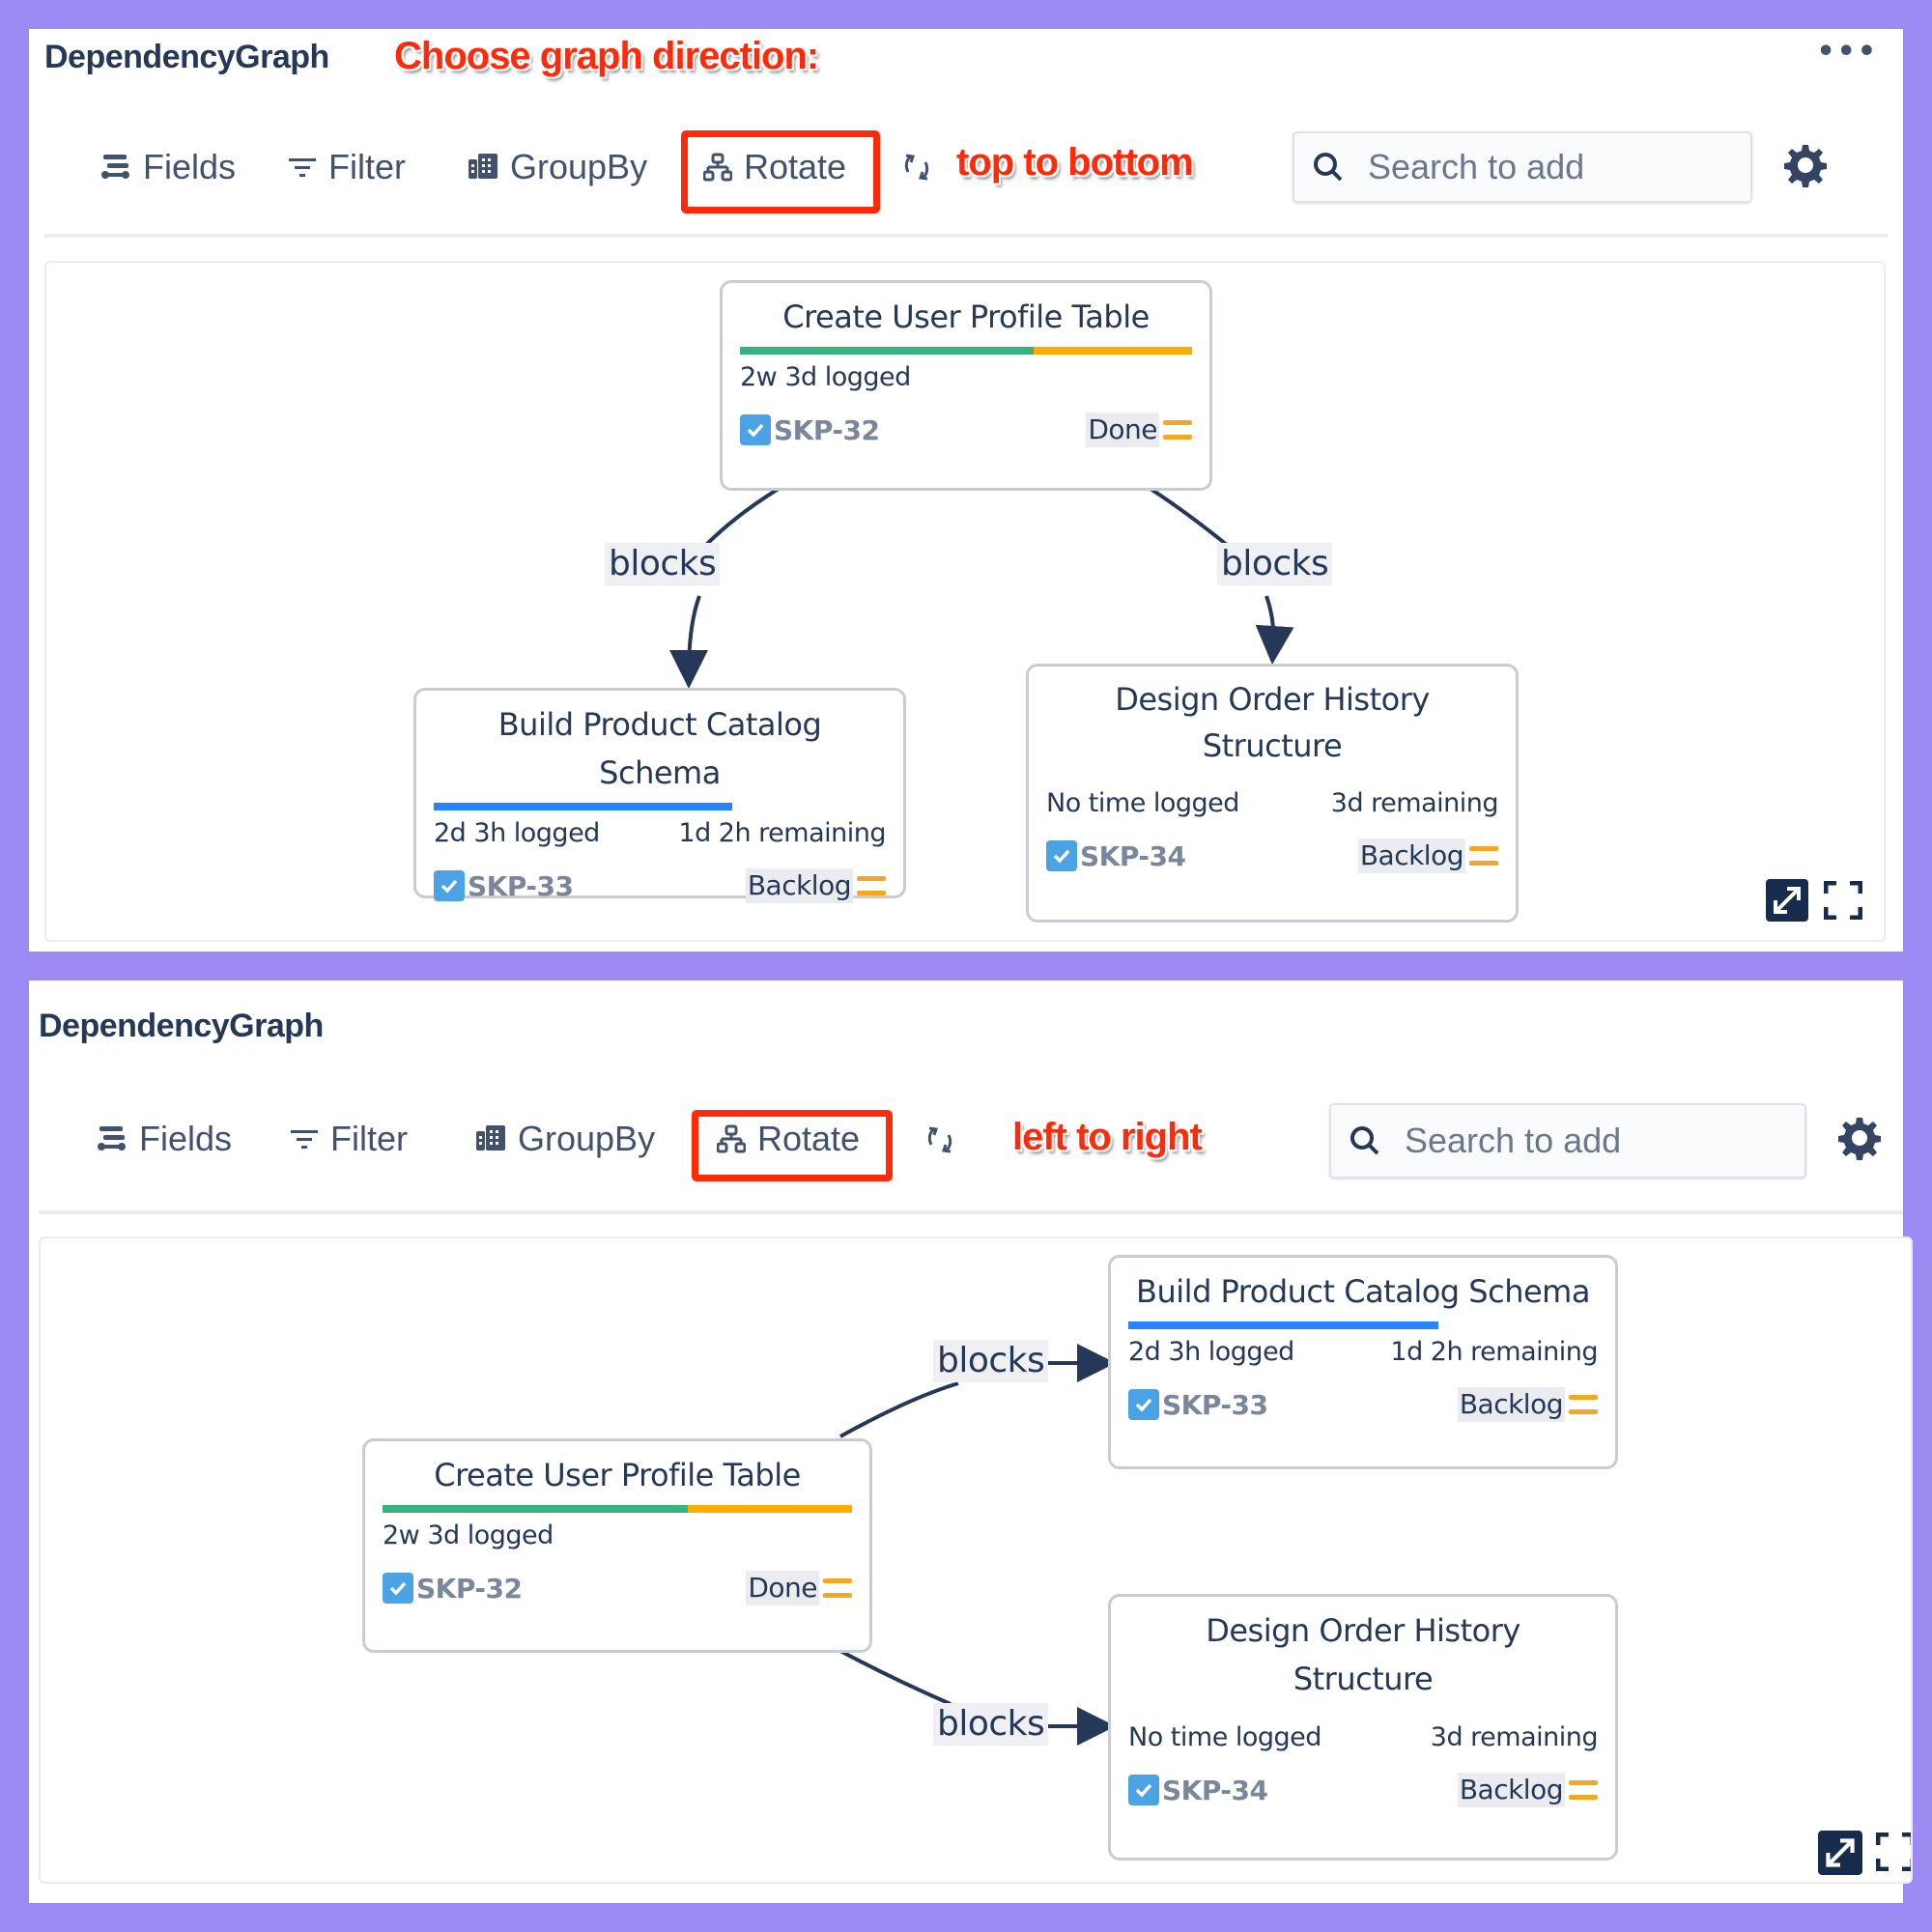 This screenshot has height=1932, width=1932. I want to click on fields-label: Fields, so click(186, 1138).